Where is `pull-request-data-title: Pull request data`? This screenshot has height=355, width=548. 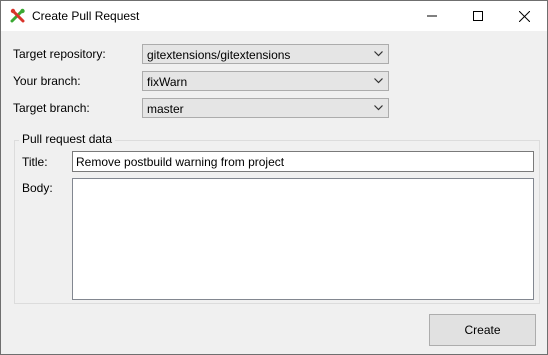
pull-request-data-title: Pull request data is located at coordinates (67, 139).